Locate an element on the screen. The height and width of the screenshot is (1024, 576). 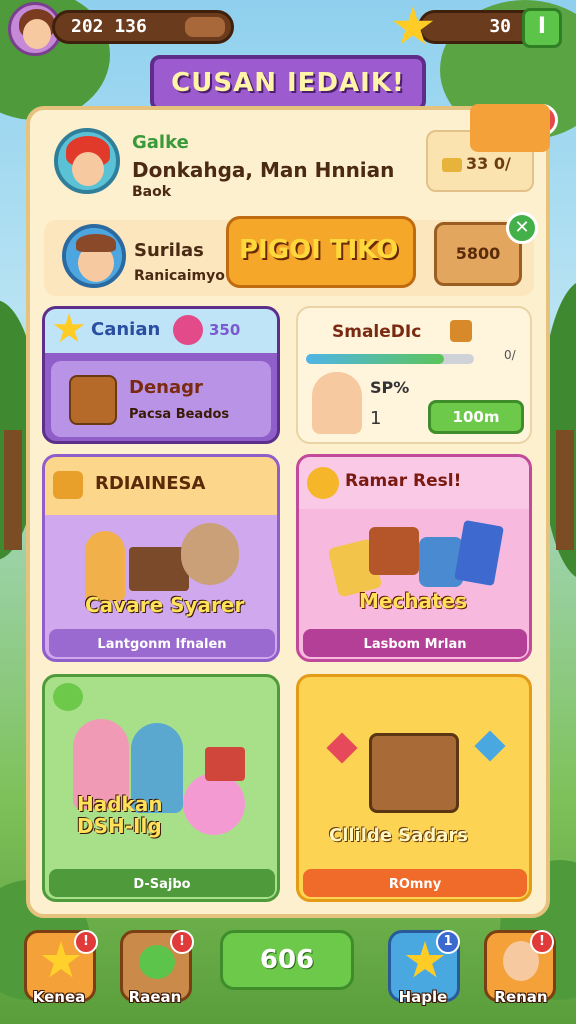
card-cllilde: Cllilde Sadars ROmny is located at coordinates (414, 788).